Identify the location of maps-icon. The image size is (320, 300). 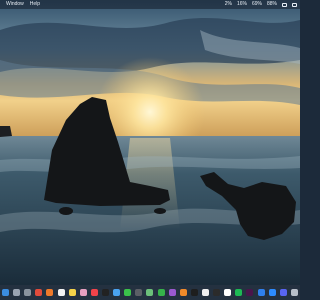
(150, 292).